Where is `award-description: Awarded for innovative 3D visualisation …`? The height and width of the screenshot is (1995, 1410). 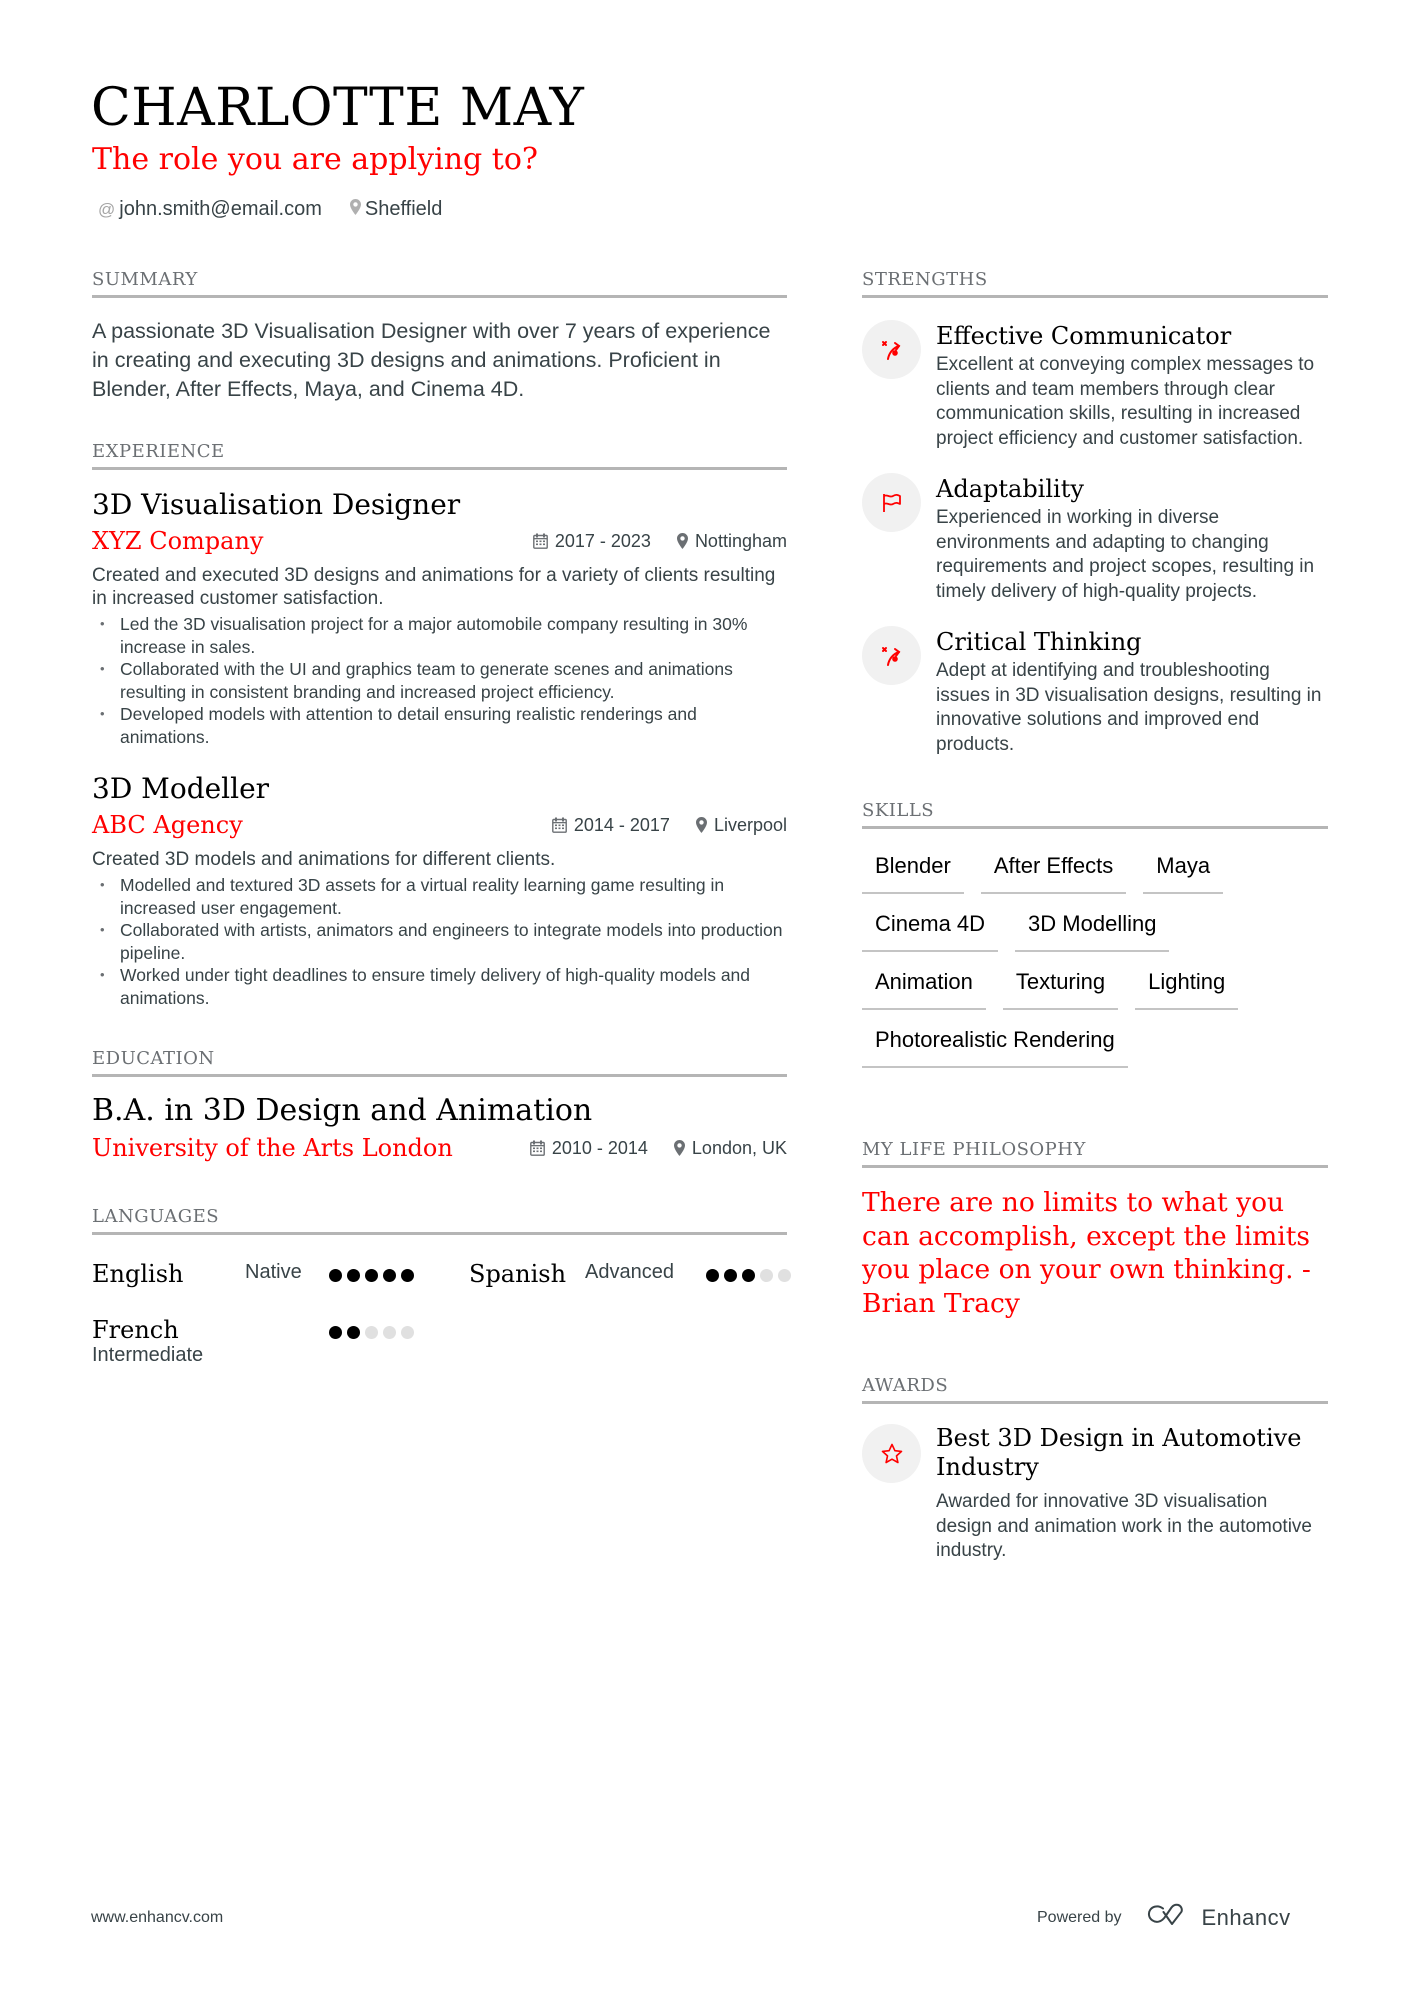 award-description: Awarded for innovative 3D visualisation … is located at coordinates (1124, 1526).